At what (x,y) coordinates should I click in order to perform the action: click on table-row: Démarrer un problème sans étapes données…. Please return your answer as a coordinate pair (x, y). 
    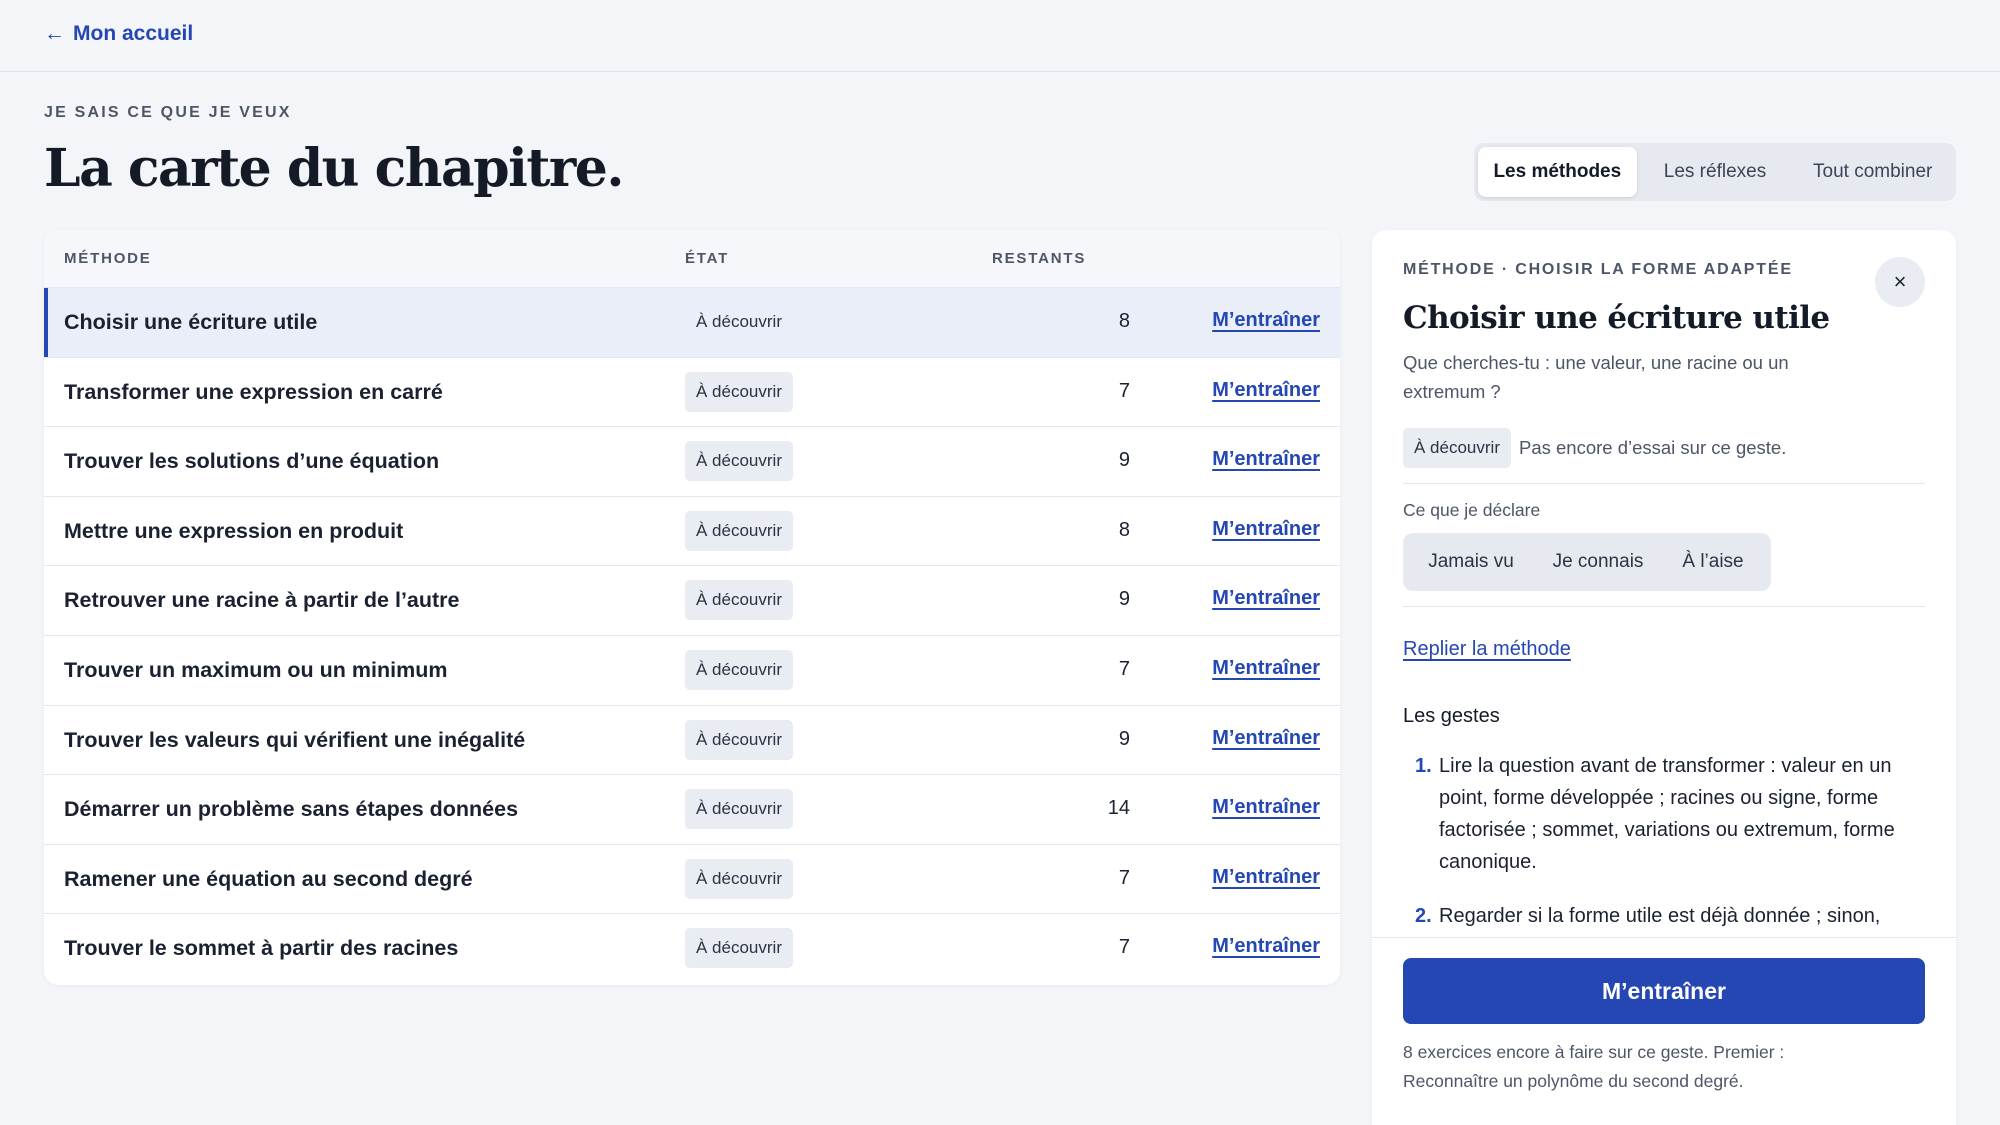
    Looking at the image, I should click on (692, 810).